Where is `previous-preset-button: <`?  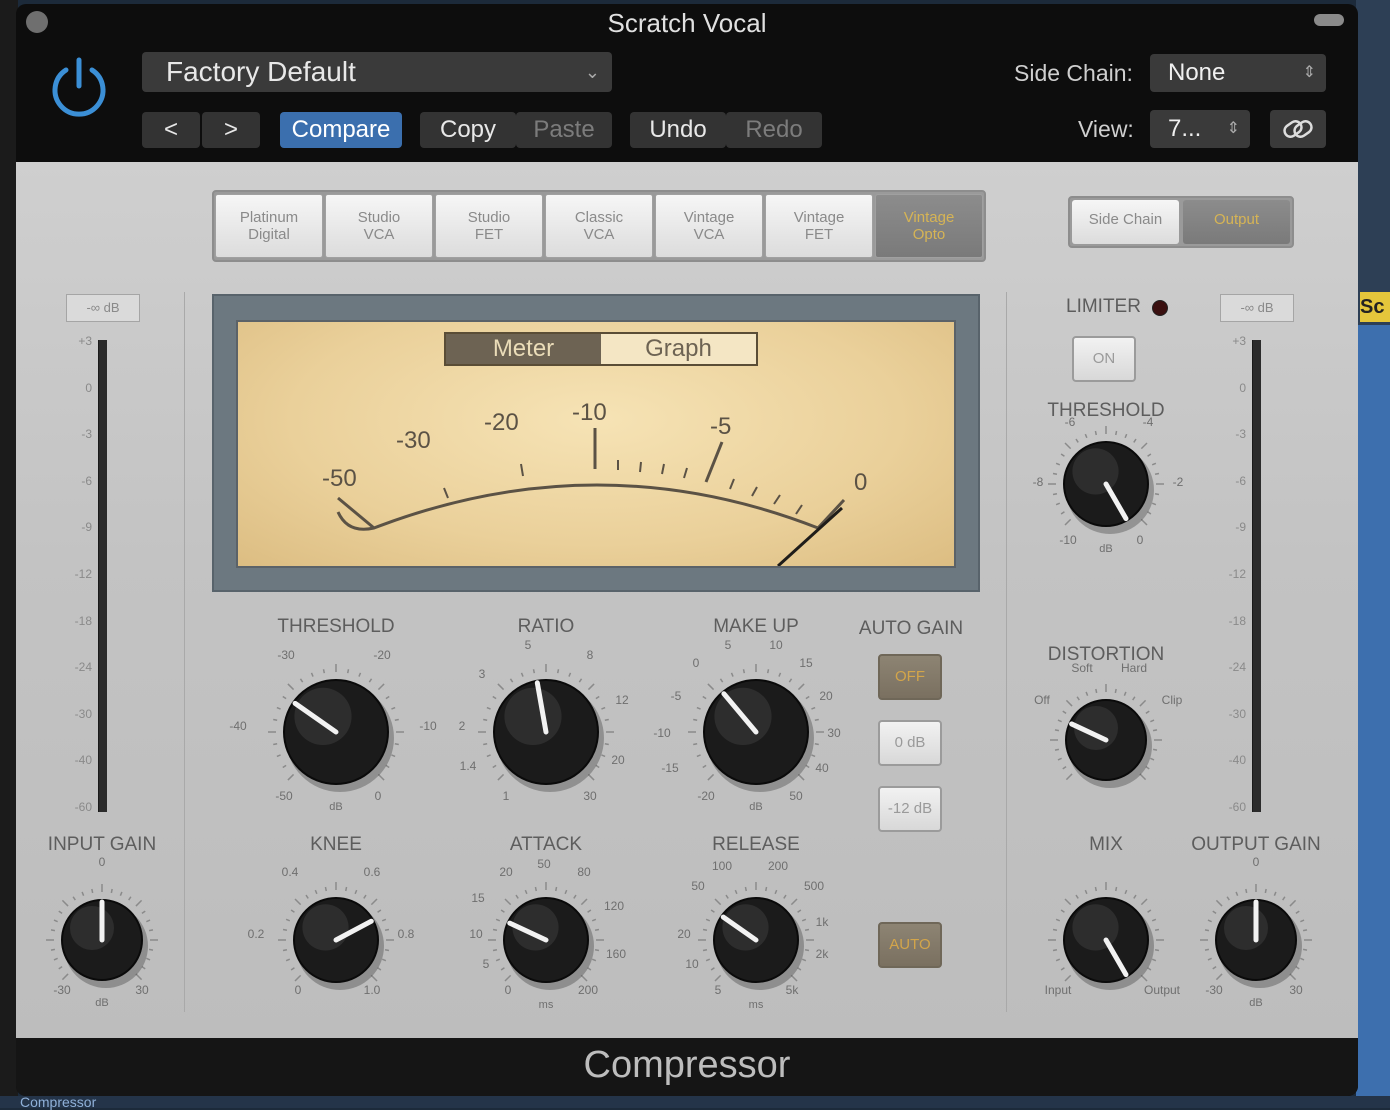 previous-preset-button: < is located at coordinates (171, 130).